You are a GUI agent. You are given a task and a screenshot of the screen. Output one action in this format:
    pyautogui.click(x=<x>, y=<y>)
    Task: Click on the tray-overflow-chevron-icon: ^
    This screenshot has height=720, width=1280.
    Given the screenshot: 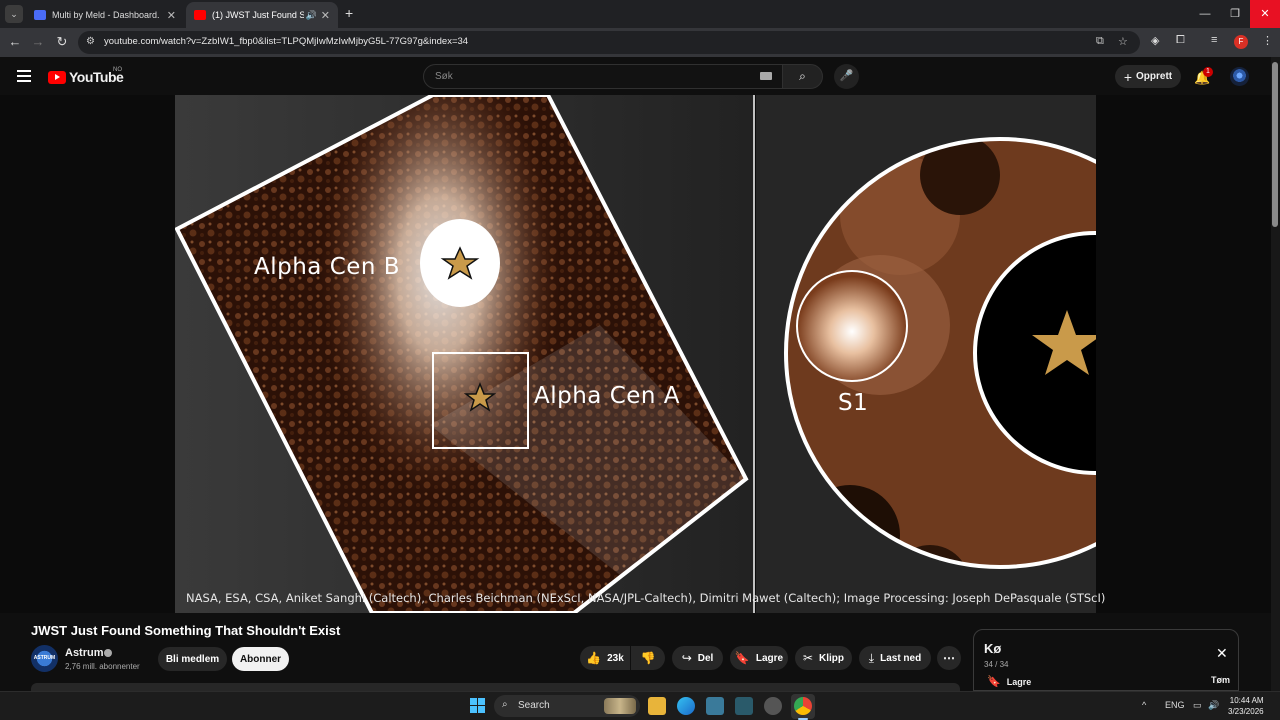 What is the action you would take?
    pyautogui.click(x=1144, y=705)
    